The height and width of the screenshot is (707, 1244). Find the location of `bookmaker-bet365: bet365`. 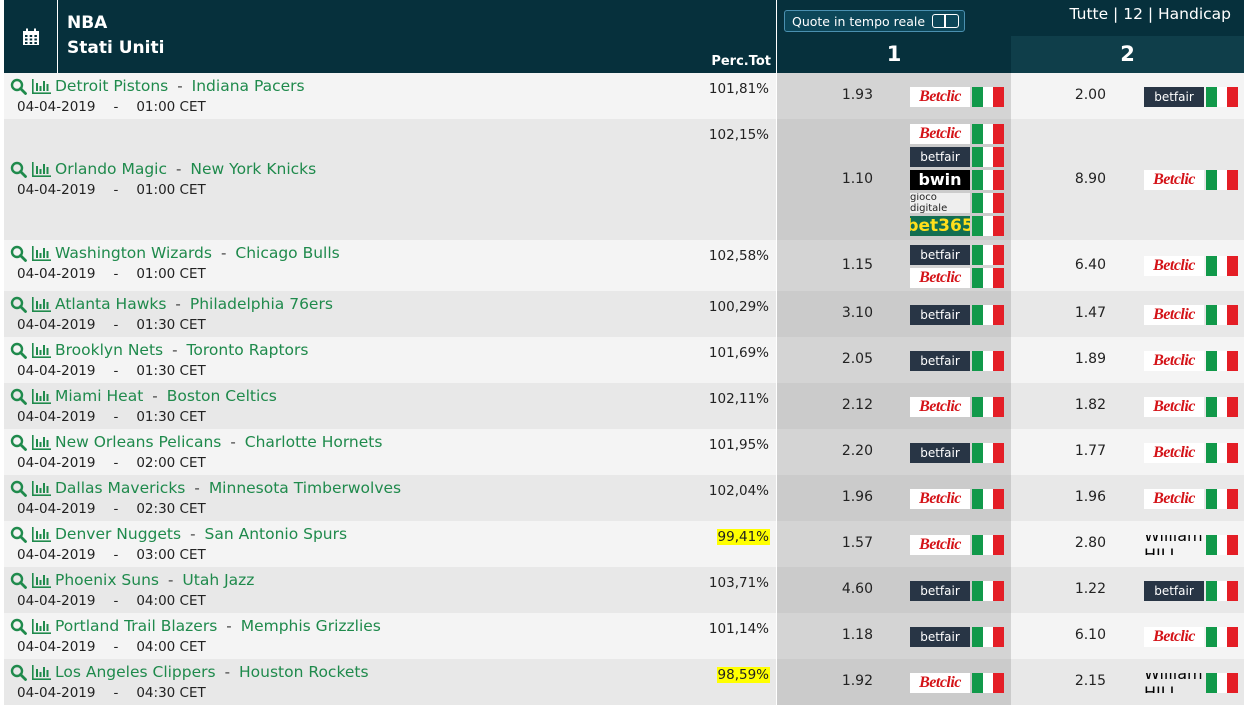

bookmaker-bet365: bet365 is located at coordinates (957, 225).